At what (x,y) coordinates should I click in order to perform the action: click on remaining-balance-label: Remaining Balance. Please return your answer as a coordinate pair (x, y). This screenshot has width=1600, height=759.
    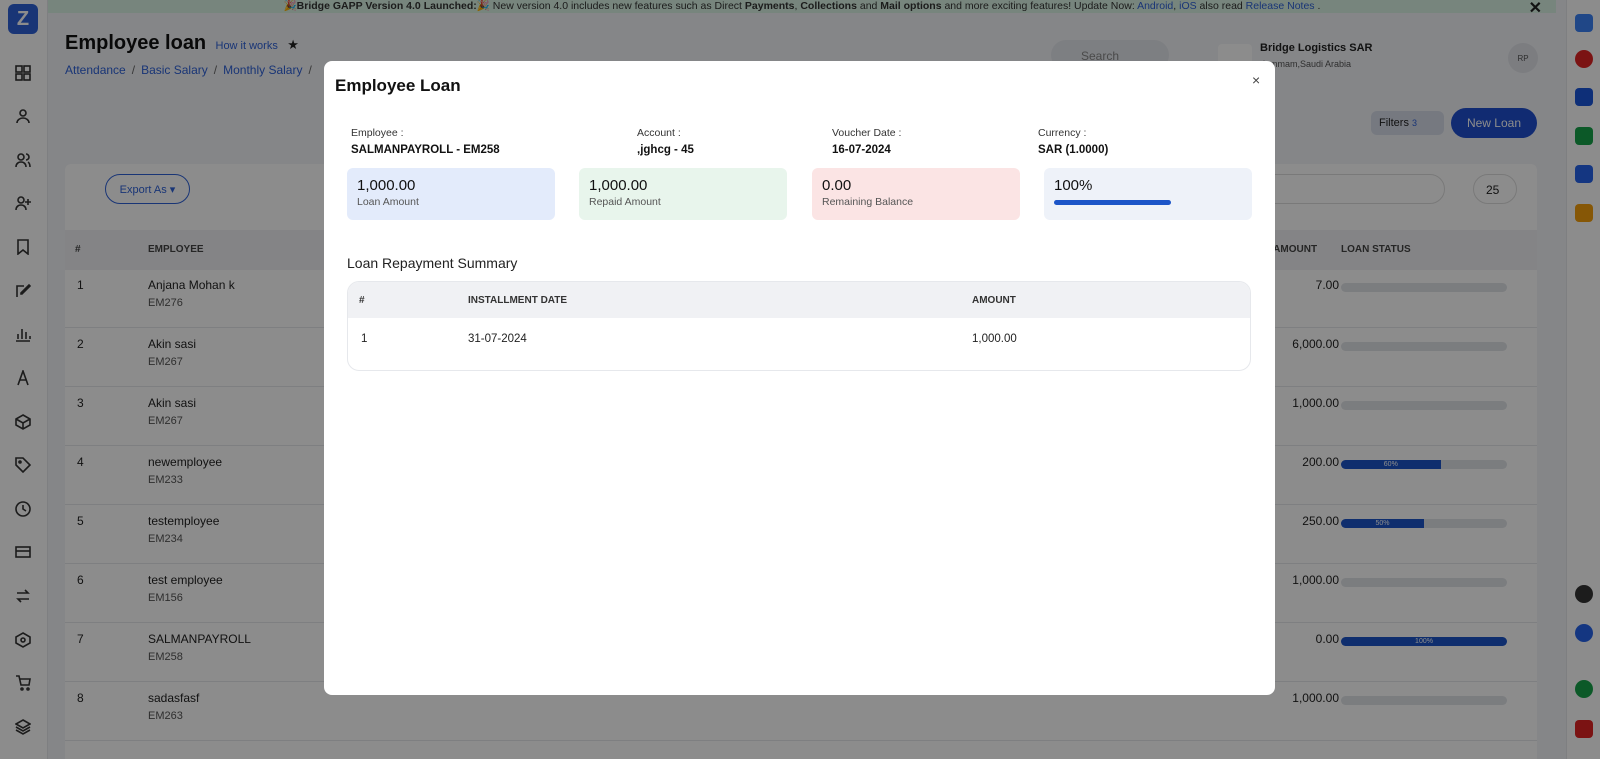
    Looking at the image, I should click on (868, 202).